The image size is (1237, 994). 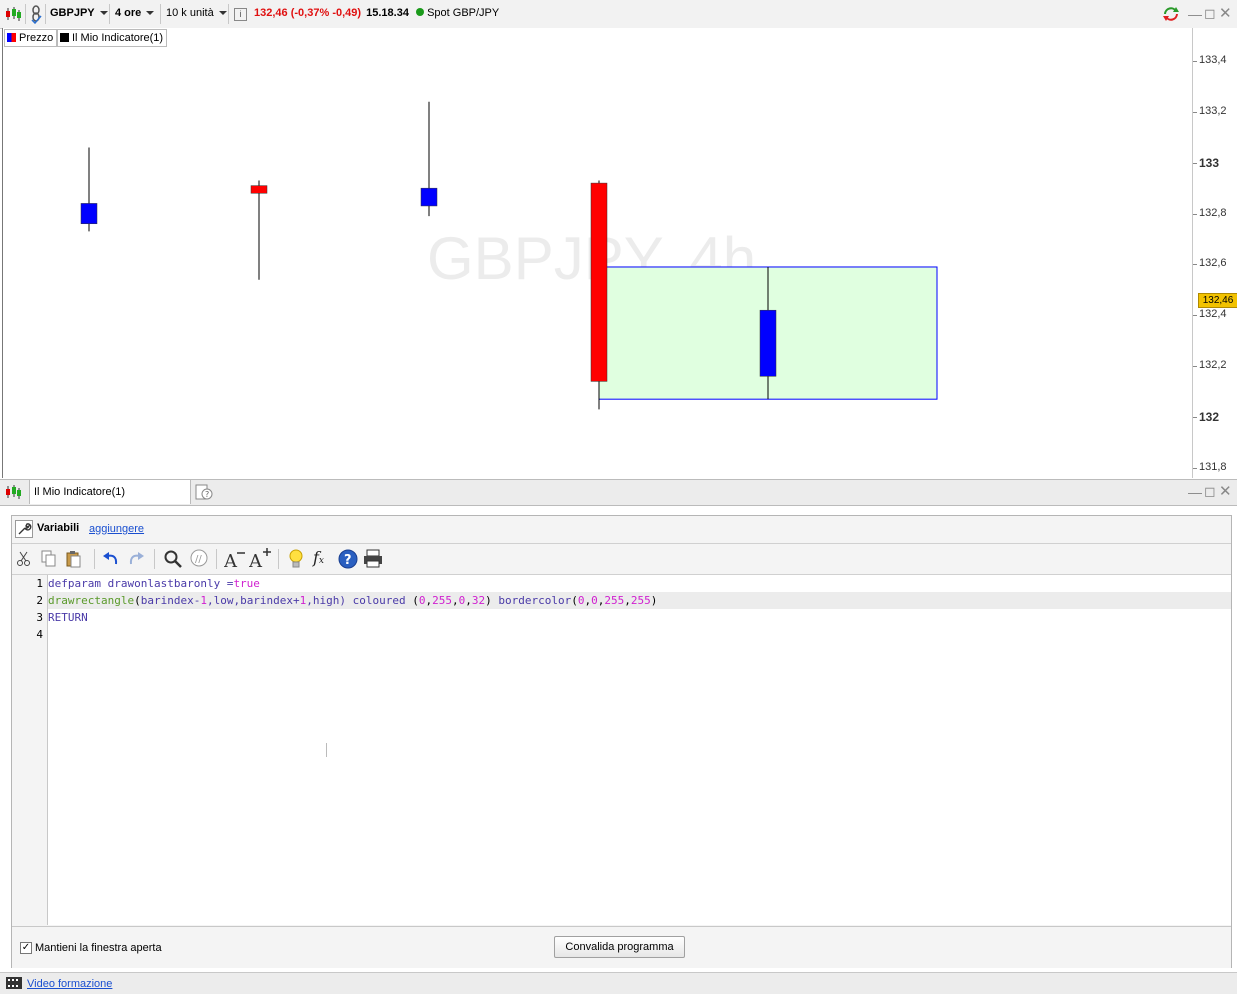 What do you see at coordinates (1171, 14) in the screenshot?
I see `refresh-sync-icon` at bounding box center [1171, 14].